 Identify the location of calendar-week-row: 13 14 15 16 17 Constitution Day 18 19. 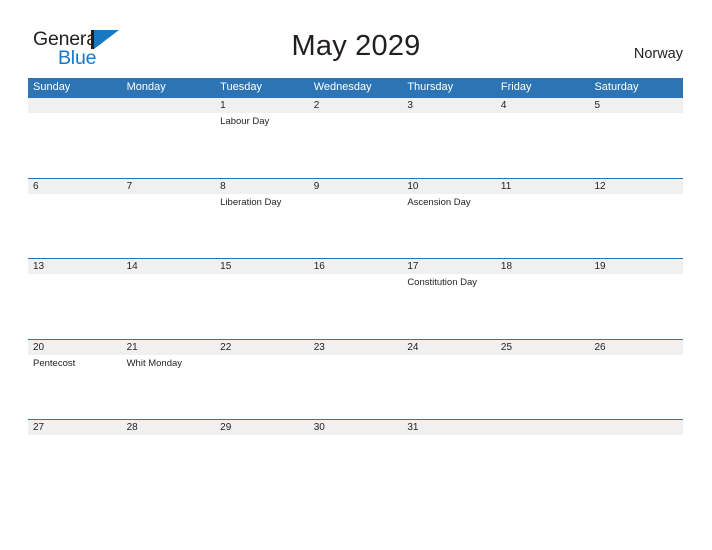
(355, 298).